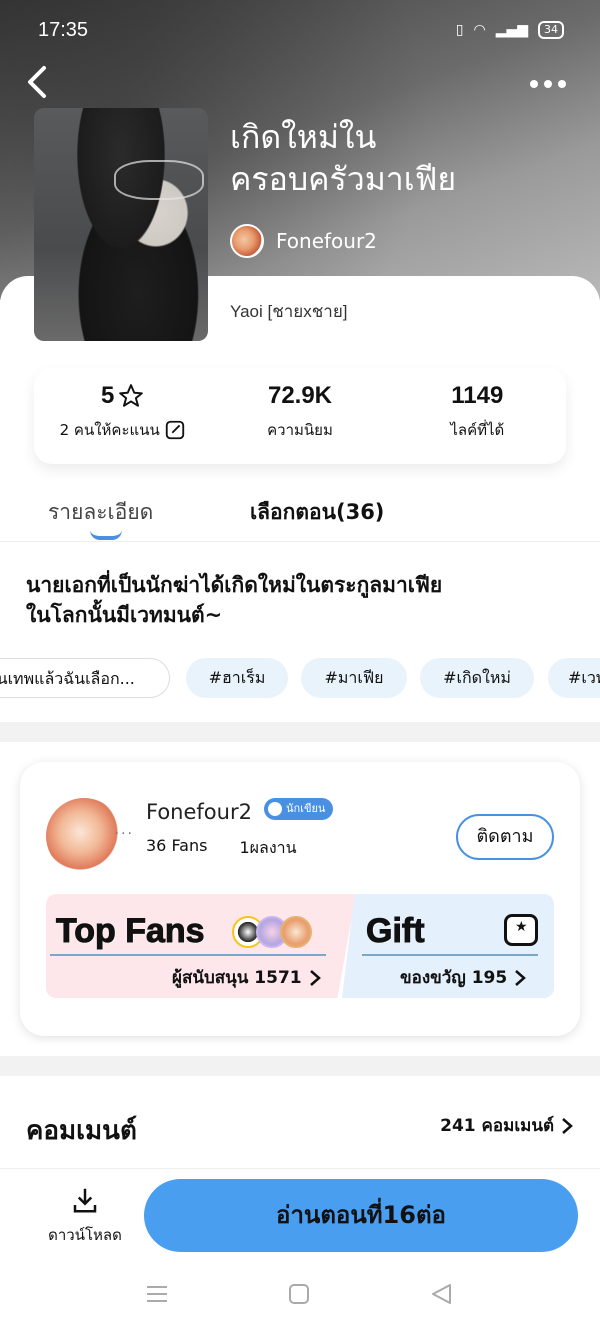 This screenshot has height=1333, width=600. I want to click on back-button, so click(39, 82).